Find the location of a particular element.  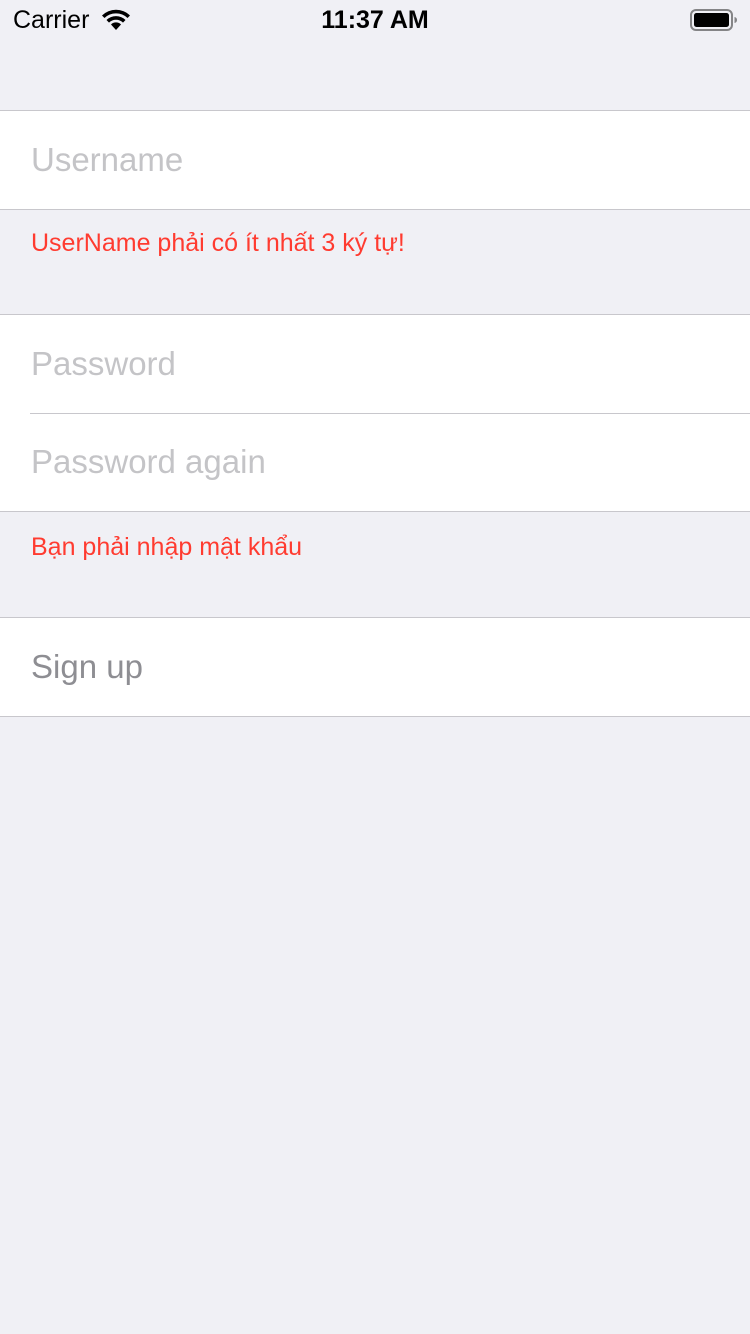

password-cell is located at coordinates (375, 364).